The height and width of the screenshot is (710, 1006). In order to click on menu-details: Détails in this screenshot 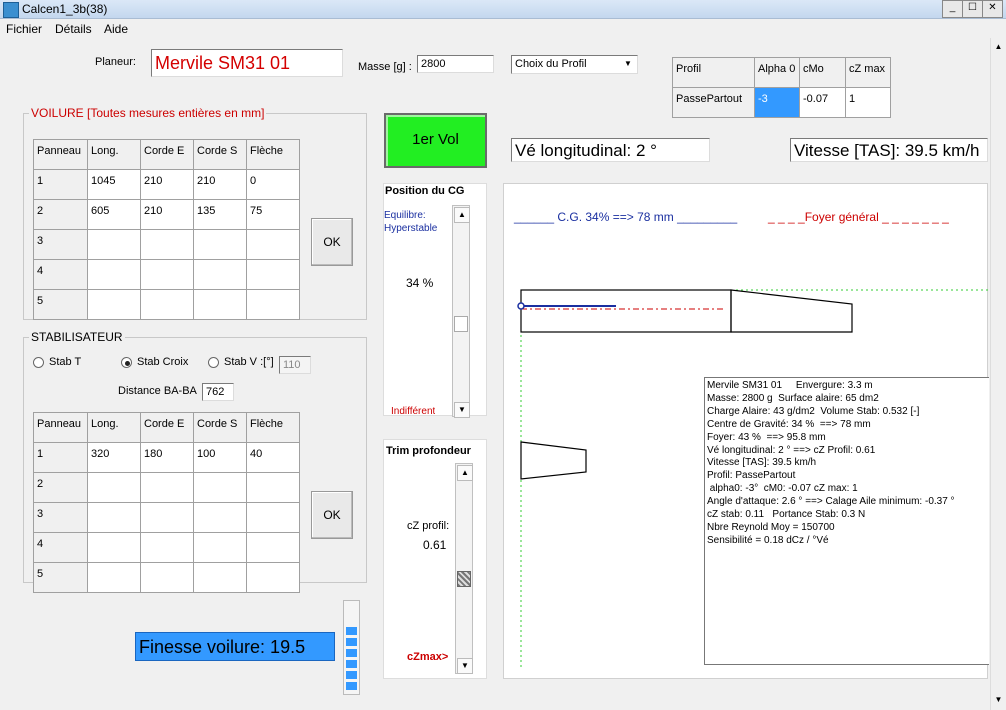, I will do `click(73, 29)`.